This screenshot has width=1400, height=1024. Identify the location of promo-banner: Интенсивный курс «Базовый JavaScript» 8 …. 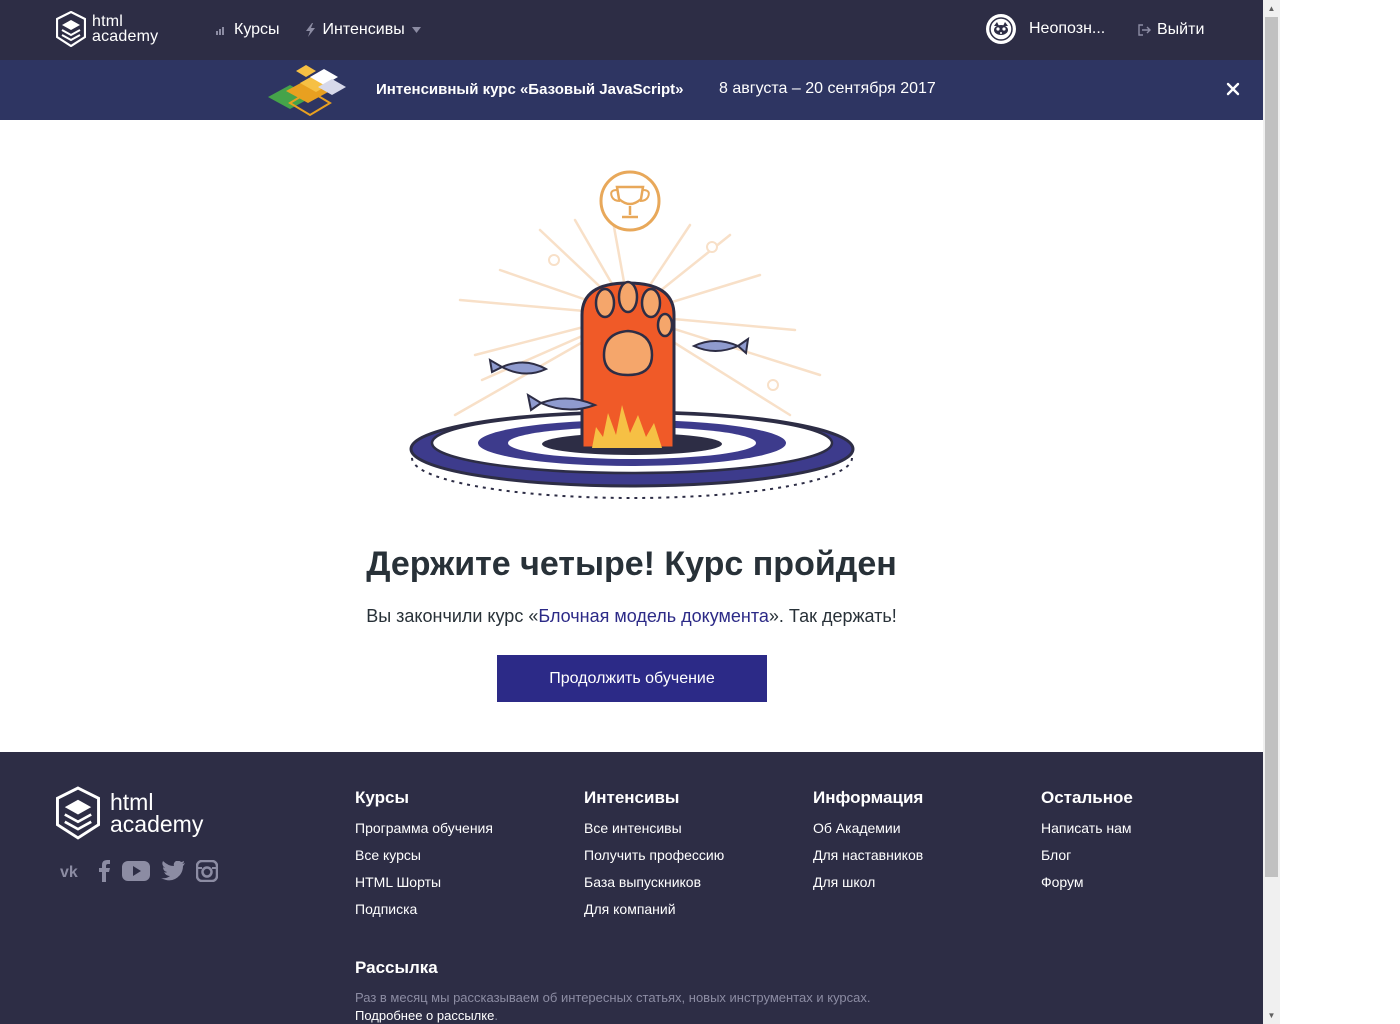
(631, 90).